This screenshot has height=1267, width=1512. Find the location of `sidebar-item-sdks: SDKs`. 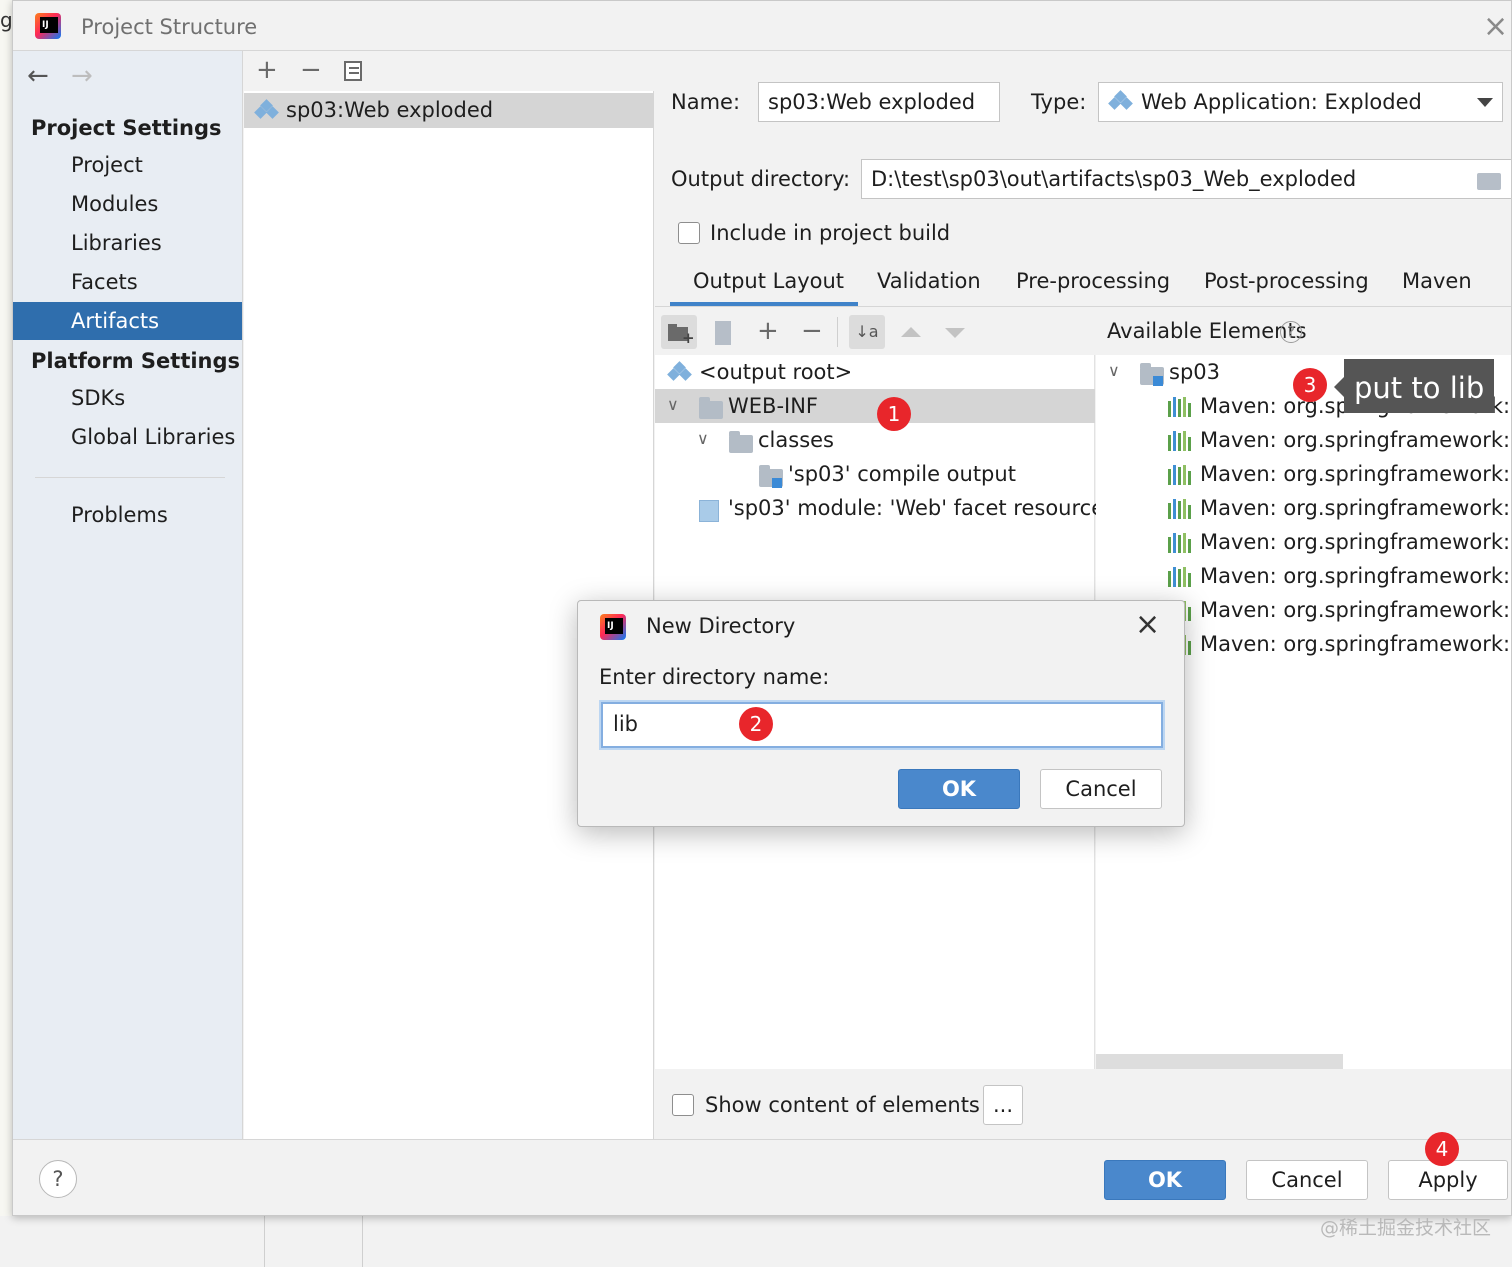

sidebar-item-sdks: SDKs is located at coordinates (98, 398).